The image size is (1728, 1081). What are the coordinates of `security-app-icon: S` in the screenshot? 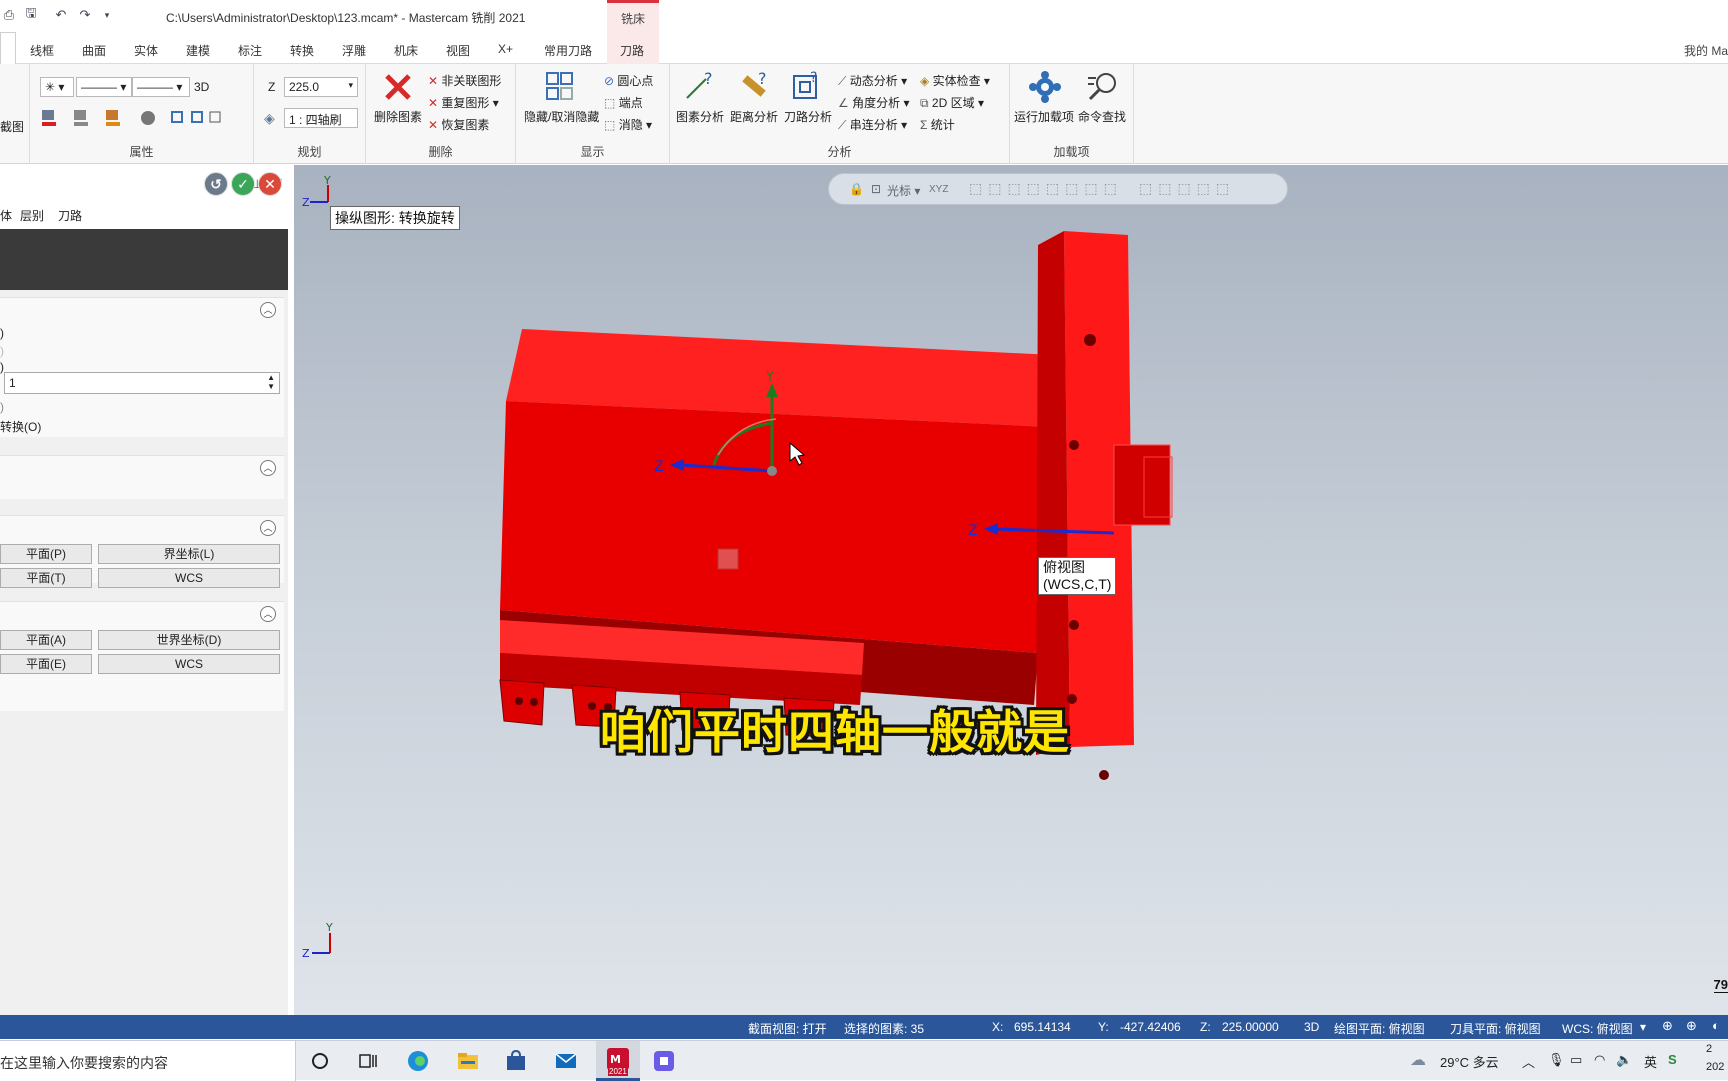 It's located at (1672, 1059).